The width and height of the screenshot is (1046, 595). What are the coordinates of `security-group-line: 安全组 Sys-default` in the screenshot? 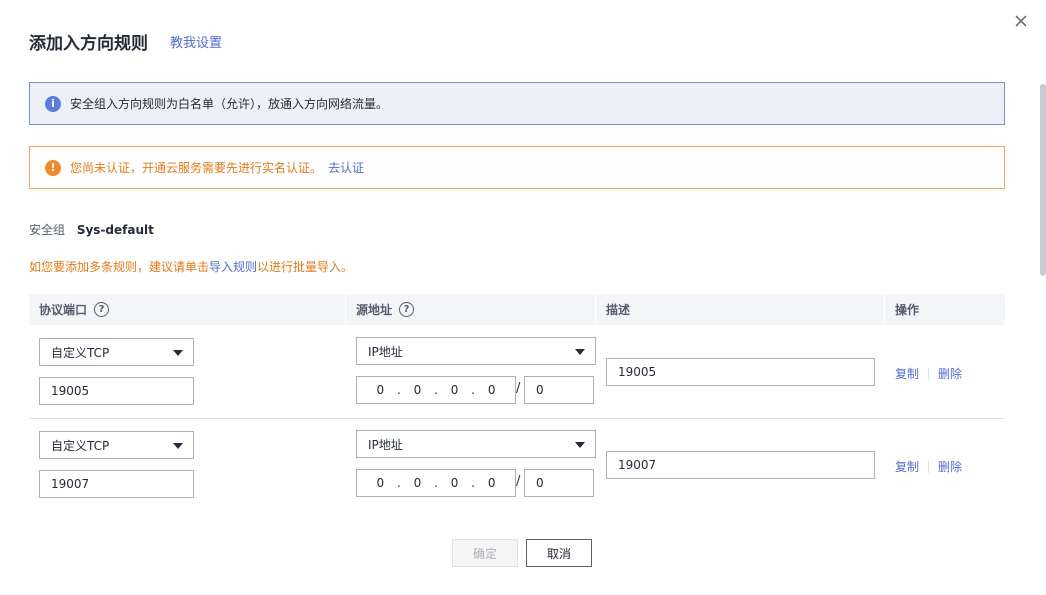 It's located at (91, 229).